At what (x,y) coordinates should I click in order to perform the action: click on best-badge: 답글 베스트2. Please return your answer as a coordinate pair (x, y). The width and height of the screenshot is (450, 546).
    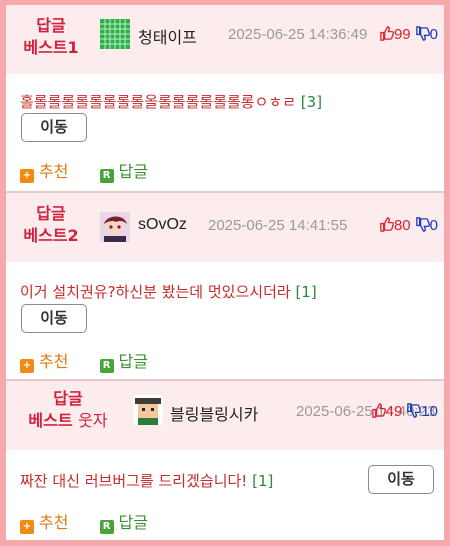
    Looking at the image, I should click on (51, 225).